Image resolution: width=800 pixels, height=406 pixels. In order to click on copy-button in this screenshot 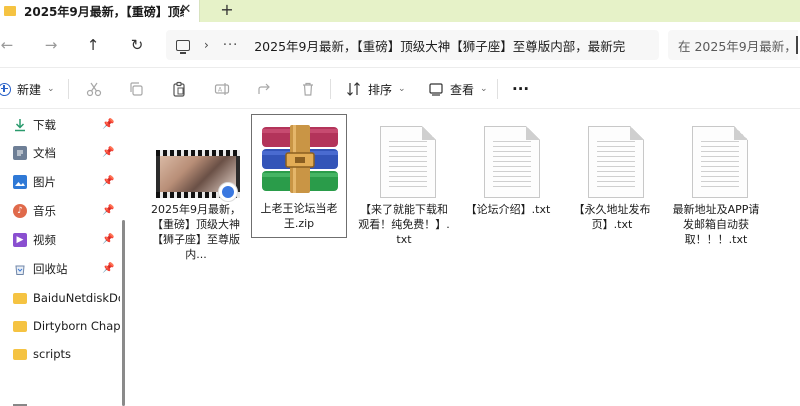, I will do `click(136, 89)`.